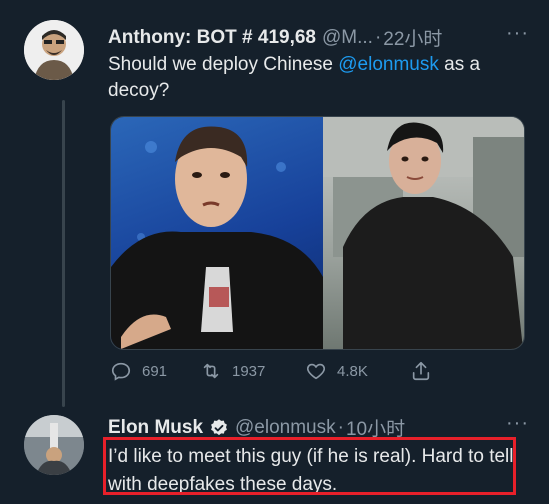  What do you see at coordinates (249, 371) in the screenshot?
I see `retweet-count: 1937` at bounding box center [249, 371].